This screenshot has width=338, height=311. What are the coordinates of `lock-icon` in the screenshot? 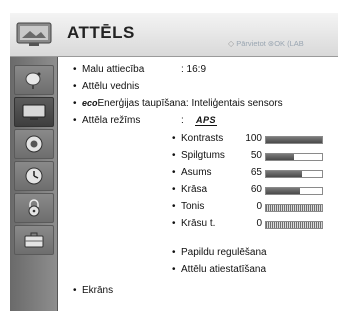 It's located at (34, 208).